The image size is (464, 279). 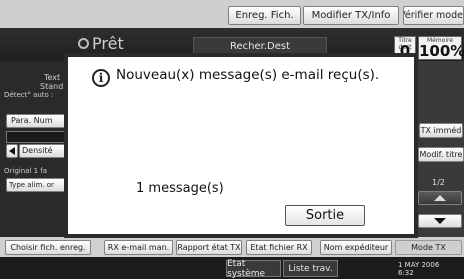 I want to click on arrow-down-icon, so click(x=440, y=221).